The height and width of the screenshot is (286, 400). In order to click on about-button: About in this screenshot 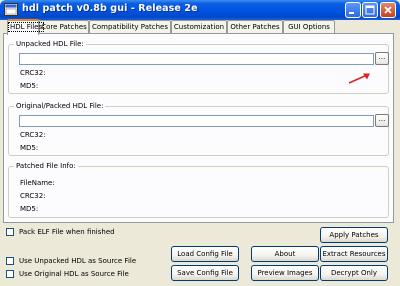, I will do `click(285, 254)`.